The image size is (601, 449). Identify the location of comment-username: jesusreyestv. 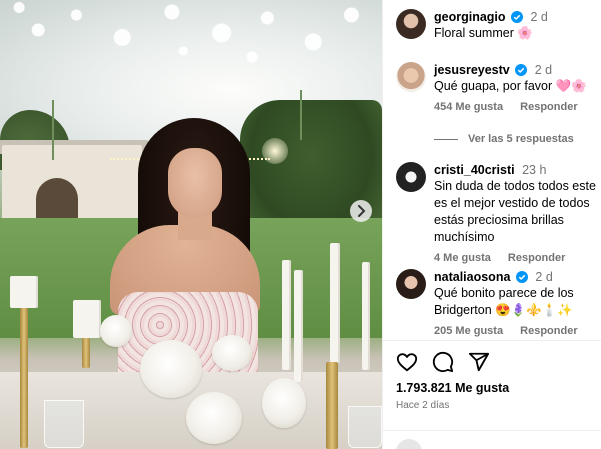
(472, 70).